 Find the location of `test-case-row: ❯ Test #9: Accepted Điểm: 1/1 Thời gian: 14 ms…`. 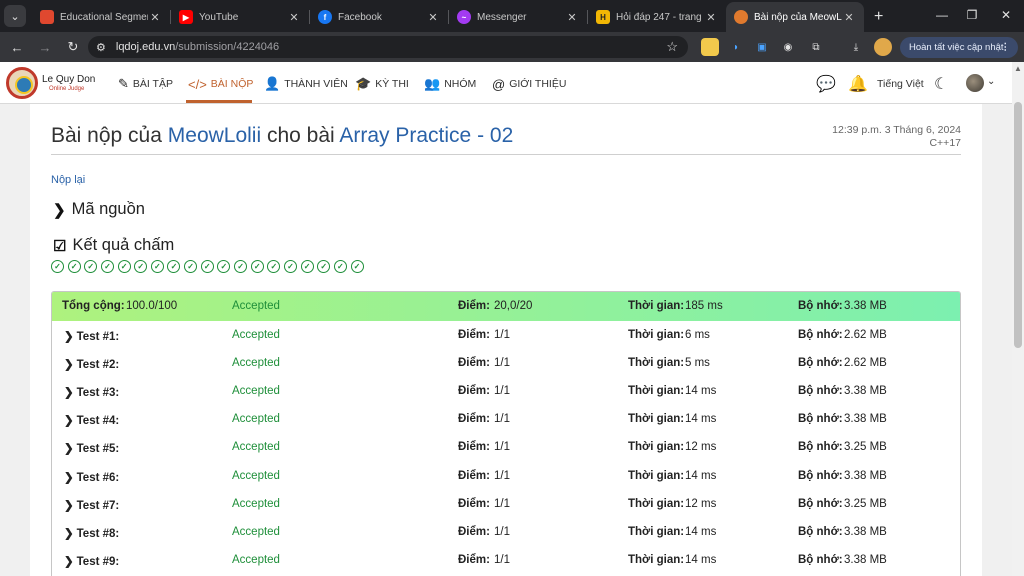

test-case-row: ❯ Test #9: Accepted Điểm: 1/1 Thời gian: 14 ms… is located at coordinates (506, 560).